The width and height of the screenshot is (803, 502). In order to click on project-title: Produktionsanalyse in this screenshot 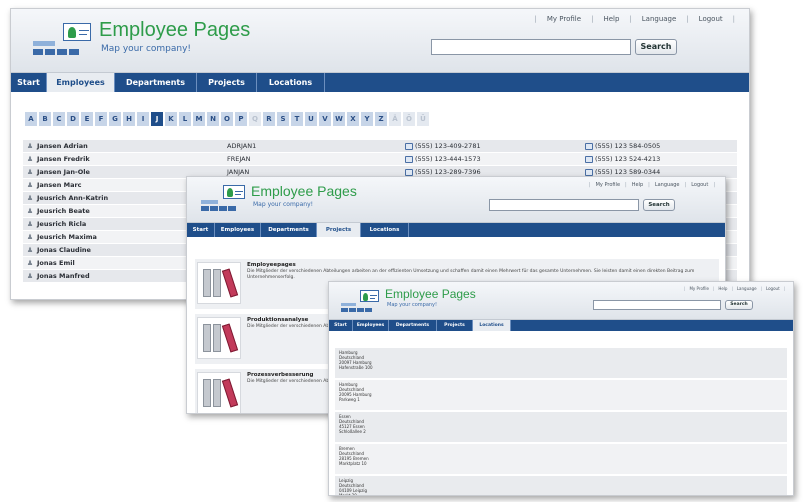, I will do `click(277, 320)`.